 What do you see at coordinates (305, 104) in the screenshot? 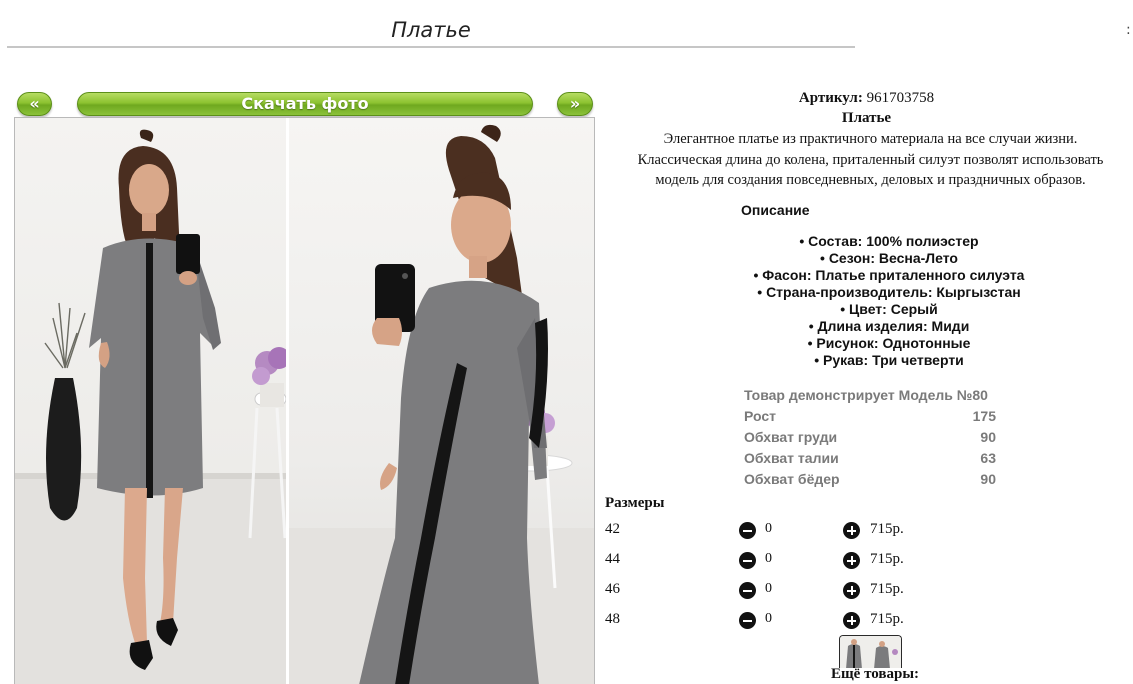
I see `download-photo-button: Скачать фото` at bounding box center [305, 104].